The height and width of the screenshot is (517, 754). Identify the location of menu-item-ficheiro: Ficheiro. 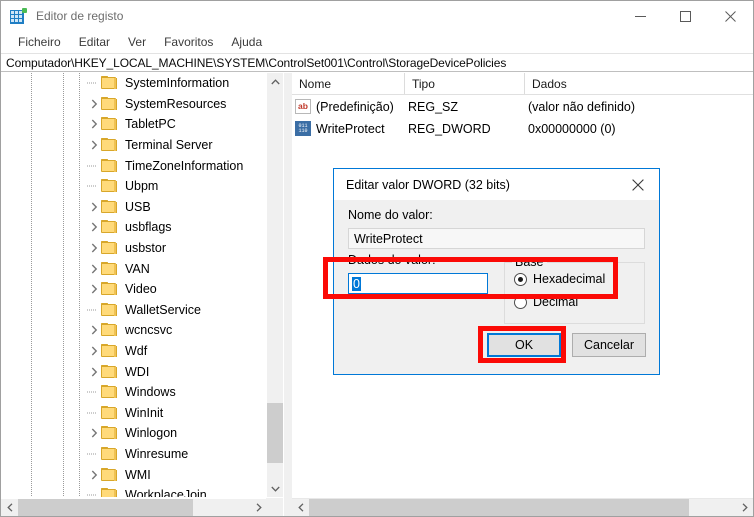
(39, 42).